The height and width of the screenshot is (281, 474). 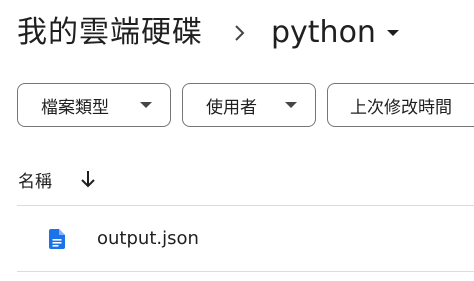 I want to click on file-name: output.json, so click(x=148, y=238).